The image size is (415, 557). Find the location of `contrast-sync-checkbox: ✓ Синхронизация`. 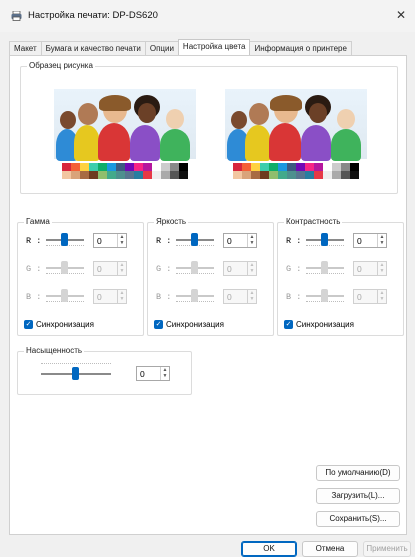

contrast-sync-checkbox: ✓ Синхронизация is located at coordinates (319, 324).